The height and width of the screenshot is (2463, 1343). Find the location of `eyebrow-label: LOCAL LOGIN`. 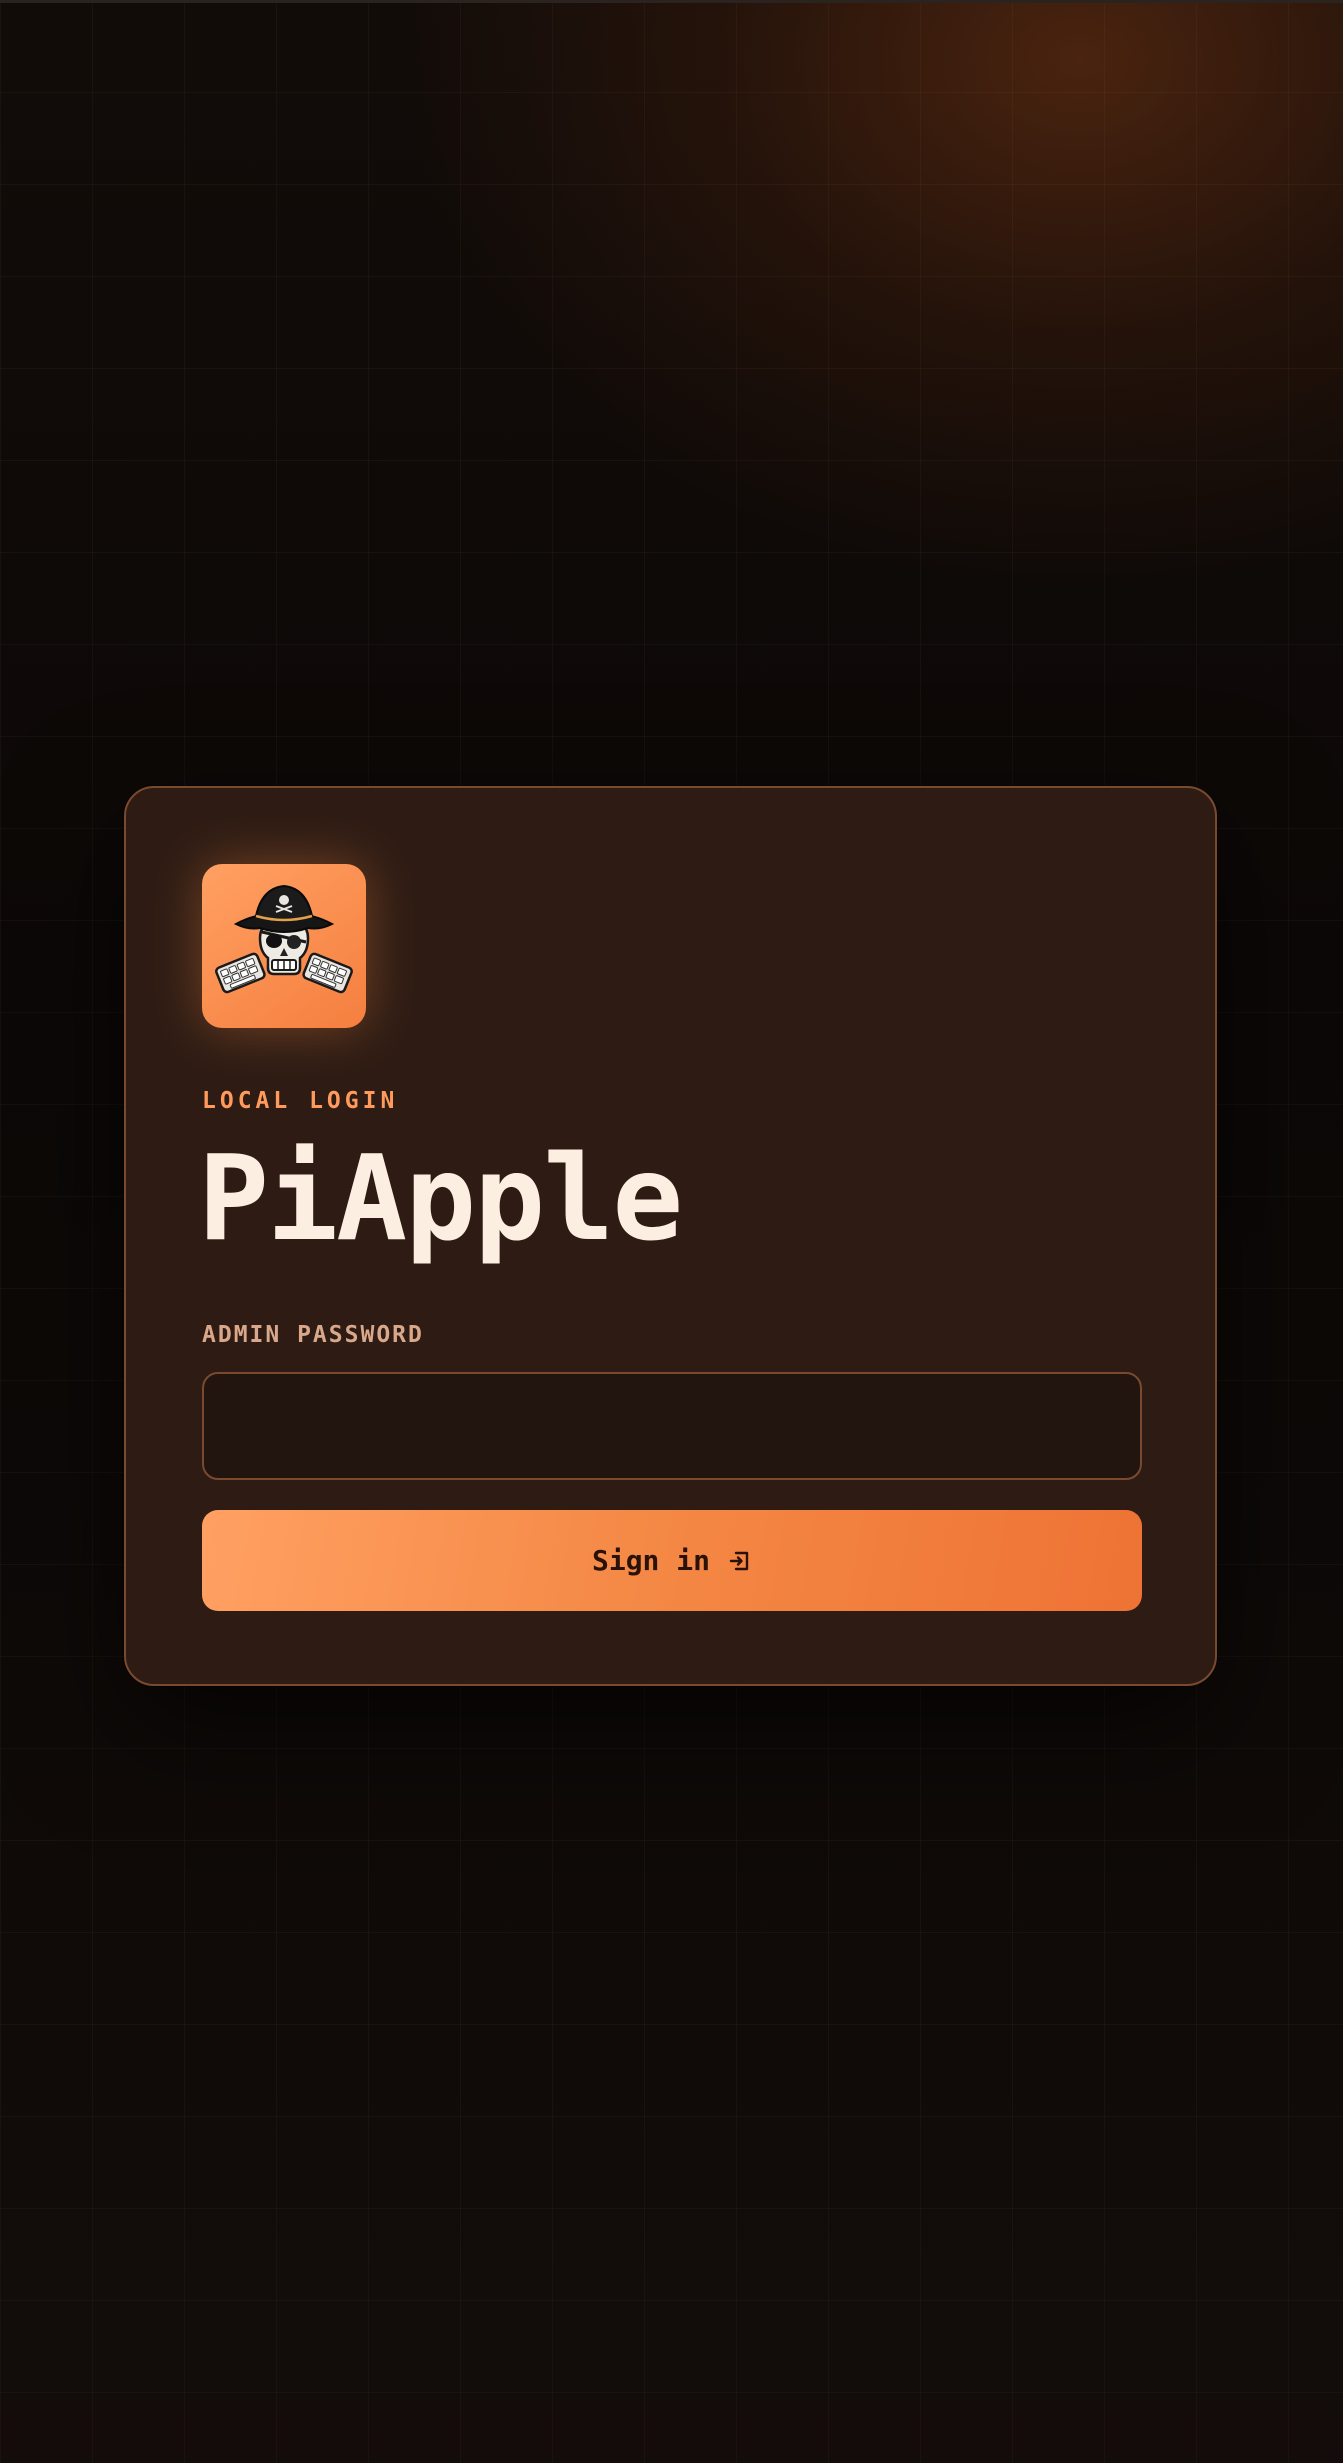

eyebrow-label: LOCAL LOGIN is located at coordinates (300, 1101).